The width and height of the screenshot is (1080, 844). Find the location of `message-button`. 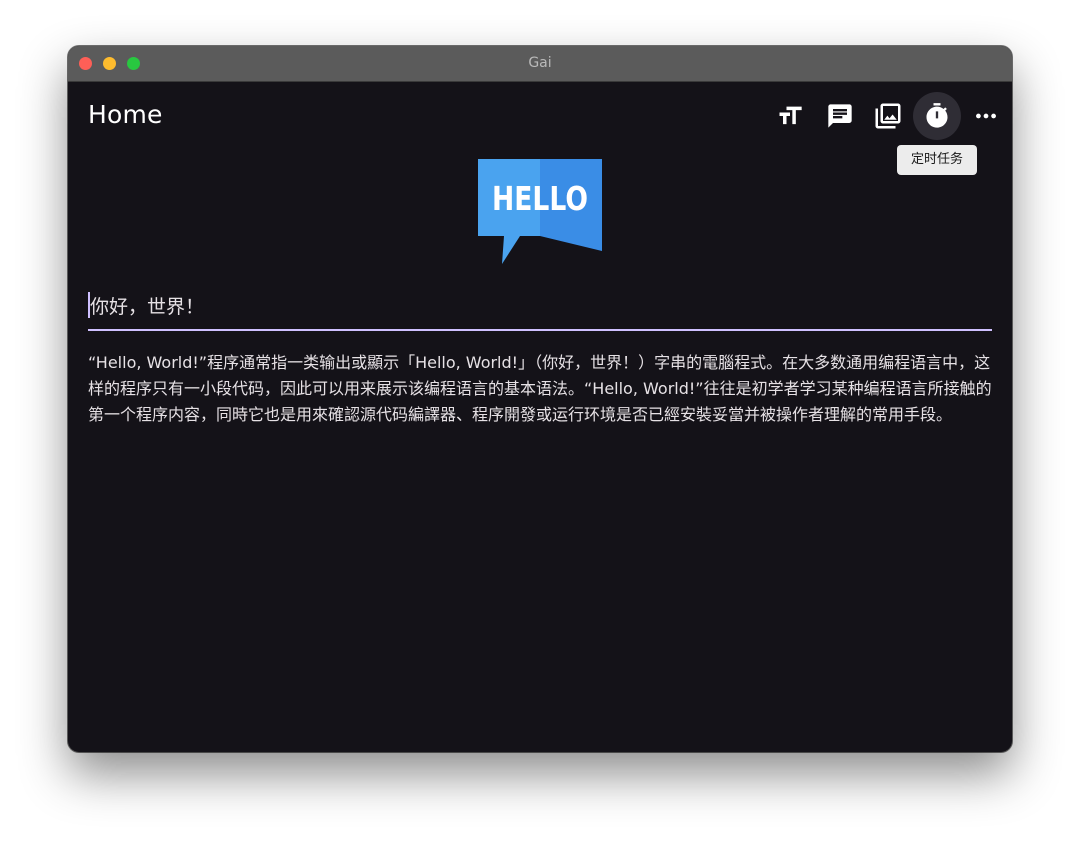

message-button is located at coordinates (840, 116).